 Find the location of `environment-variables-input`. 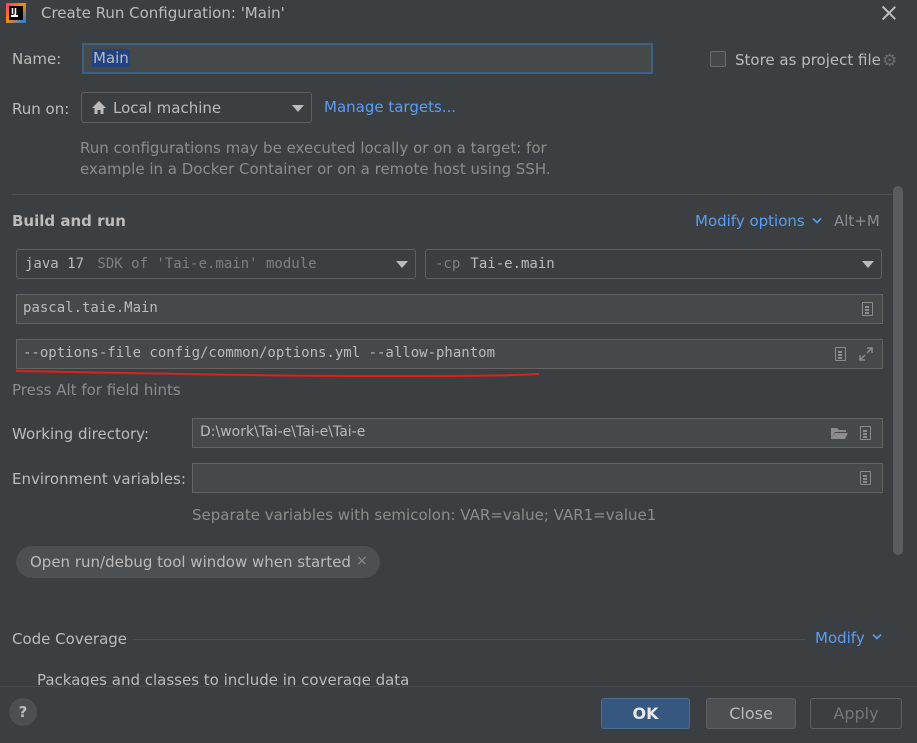

environment-variables-input is located at coordinates (537, 478).